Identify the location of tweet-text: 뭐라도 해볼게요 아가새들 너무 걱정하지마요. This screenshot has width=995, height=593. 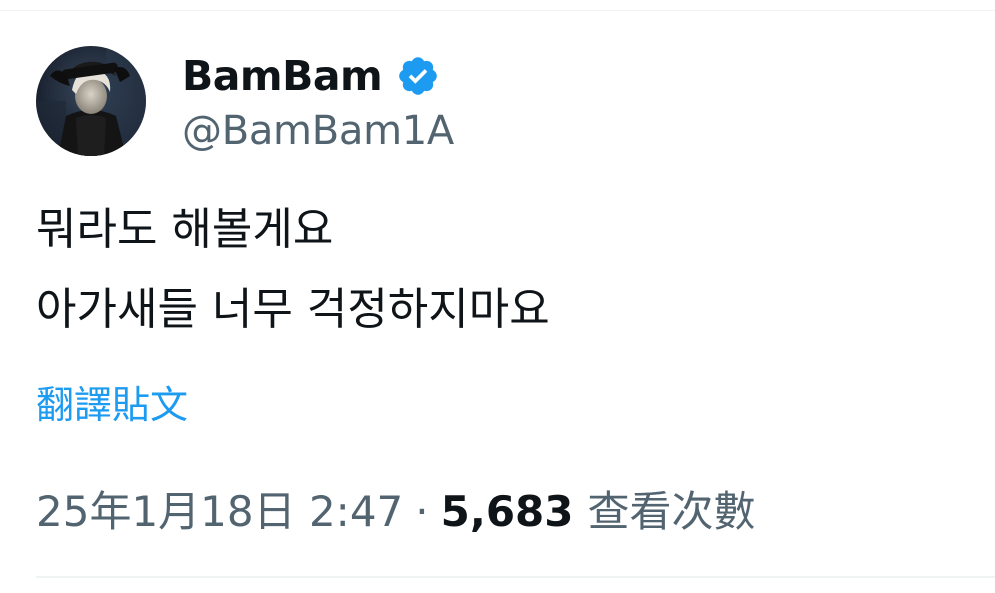
(293, 270).